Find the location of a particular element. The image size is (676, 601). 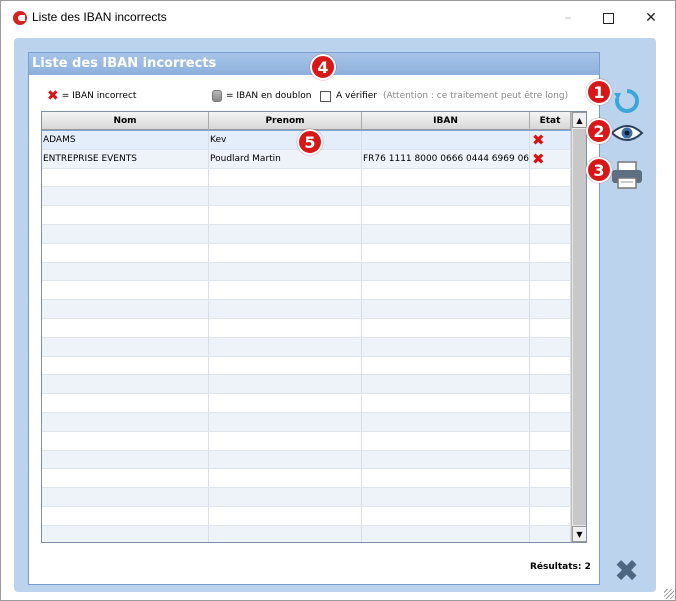

view-button is located at coordinates (627, 133).